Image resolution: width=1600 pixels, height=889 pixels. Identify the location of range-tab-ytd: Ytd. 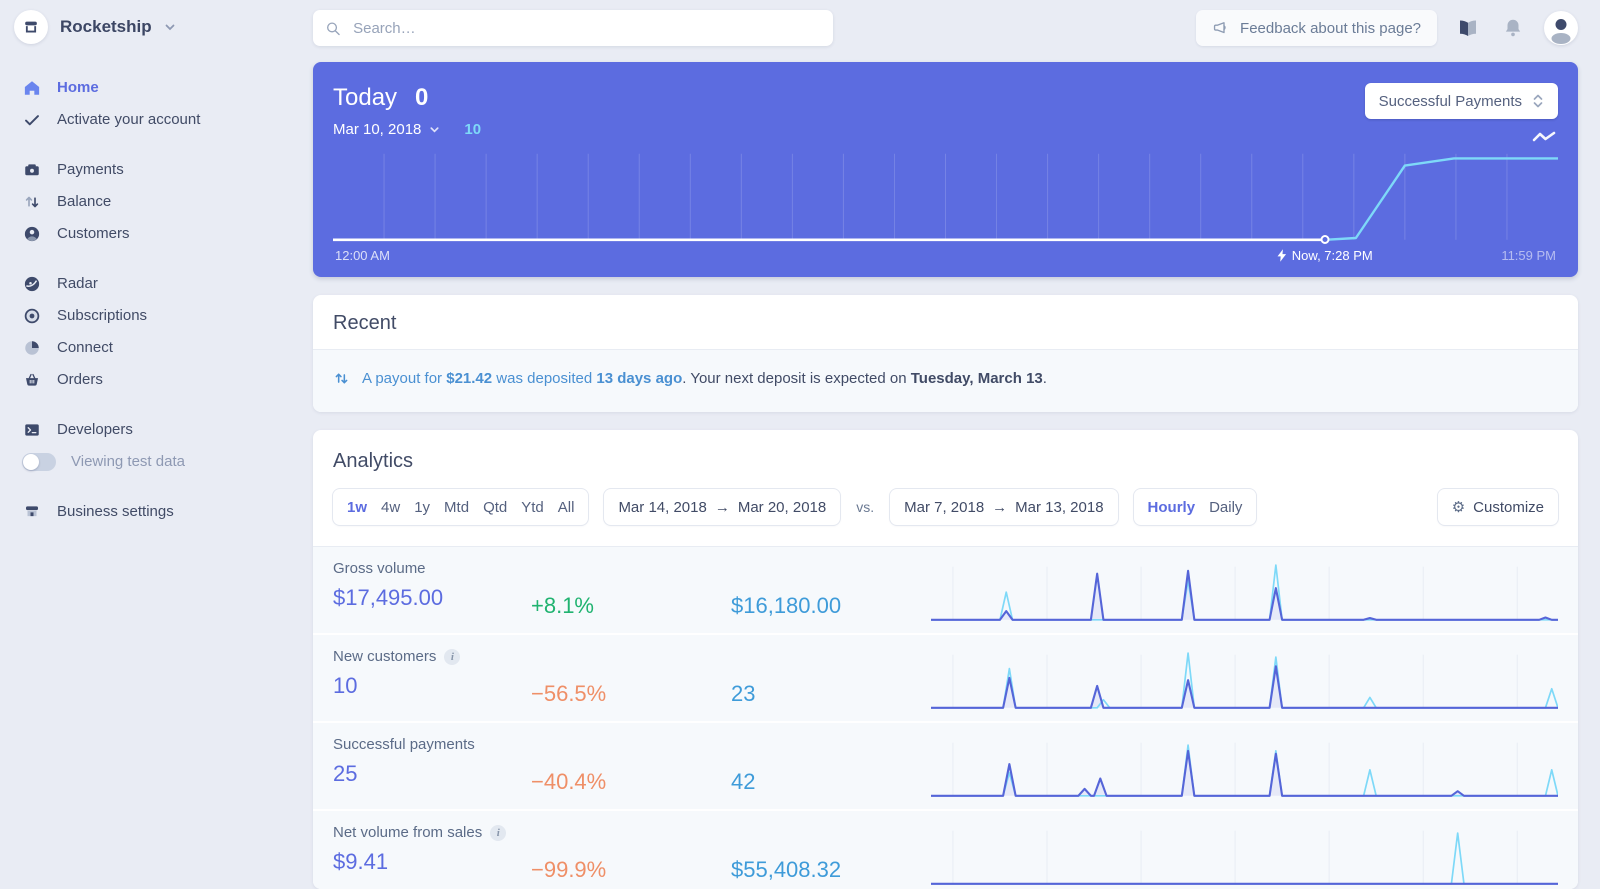
(532, 507).